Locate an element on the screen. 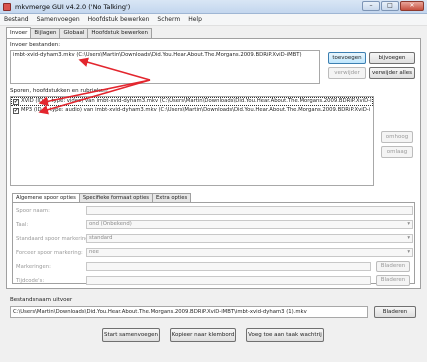 Image resolution: width=427 pixels, height=362 pixels. tags-label: Markeringen: is located at coordinates (33, 267).